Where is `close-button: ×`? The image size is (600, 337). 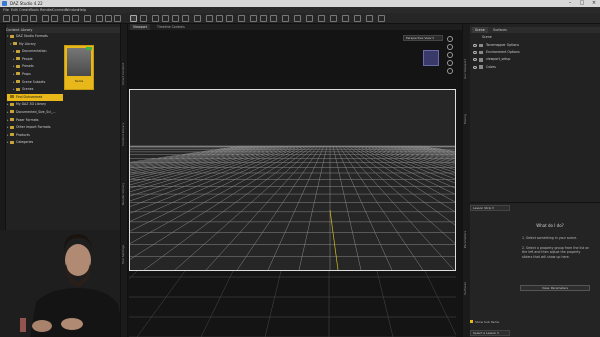
close-button: × is located at coordinates (594, 3).